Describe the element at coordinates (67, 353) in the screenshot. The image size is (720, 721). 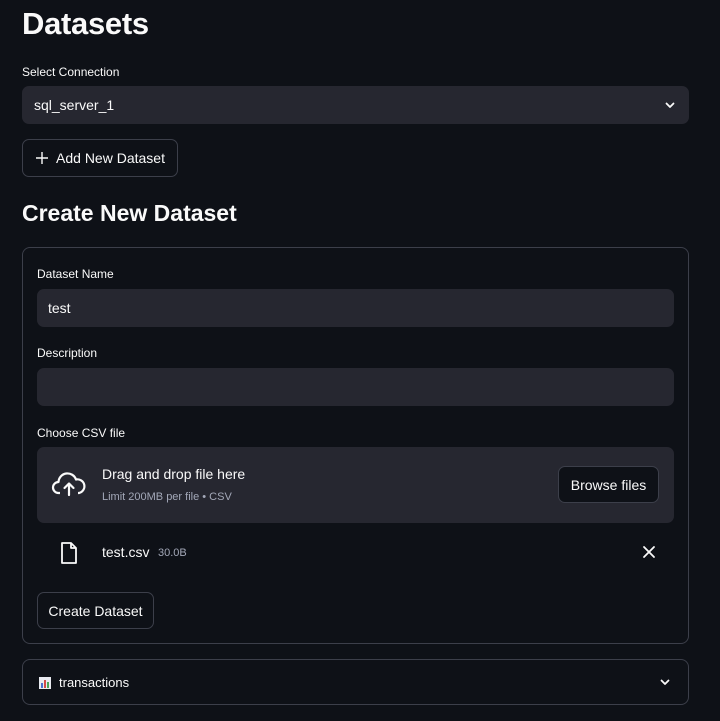
I see `description-label: Description` at that location.